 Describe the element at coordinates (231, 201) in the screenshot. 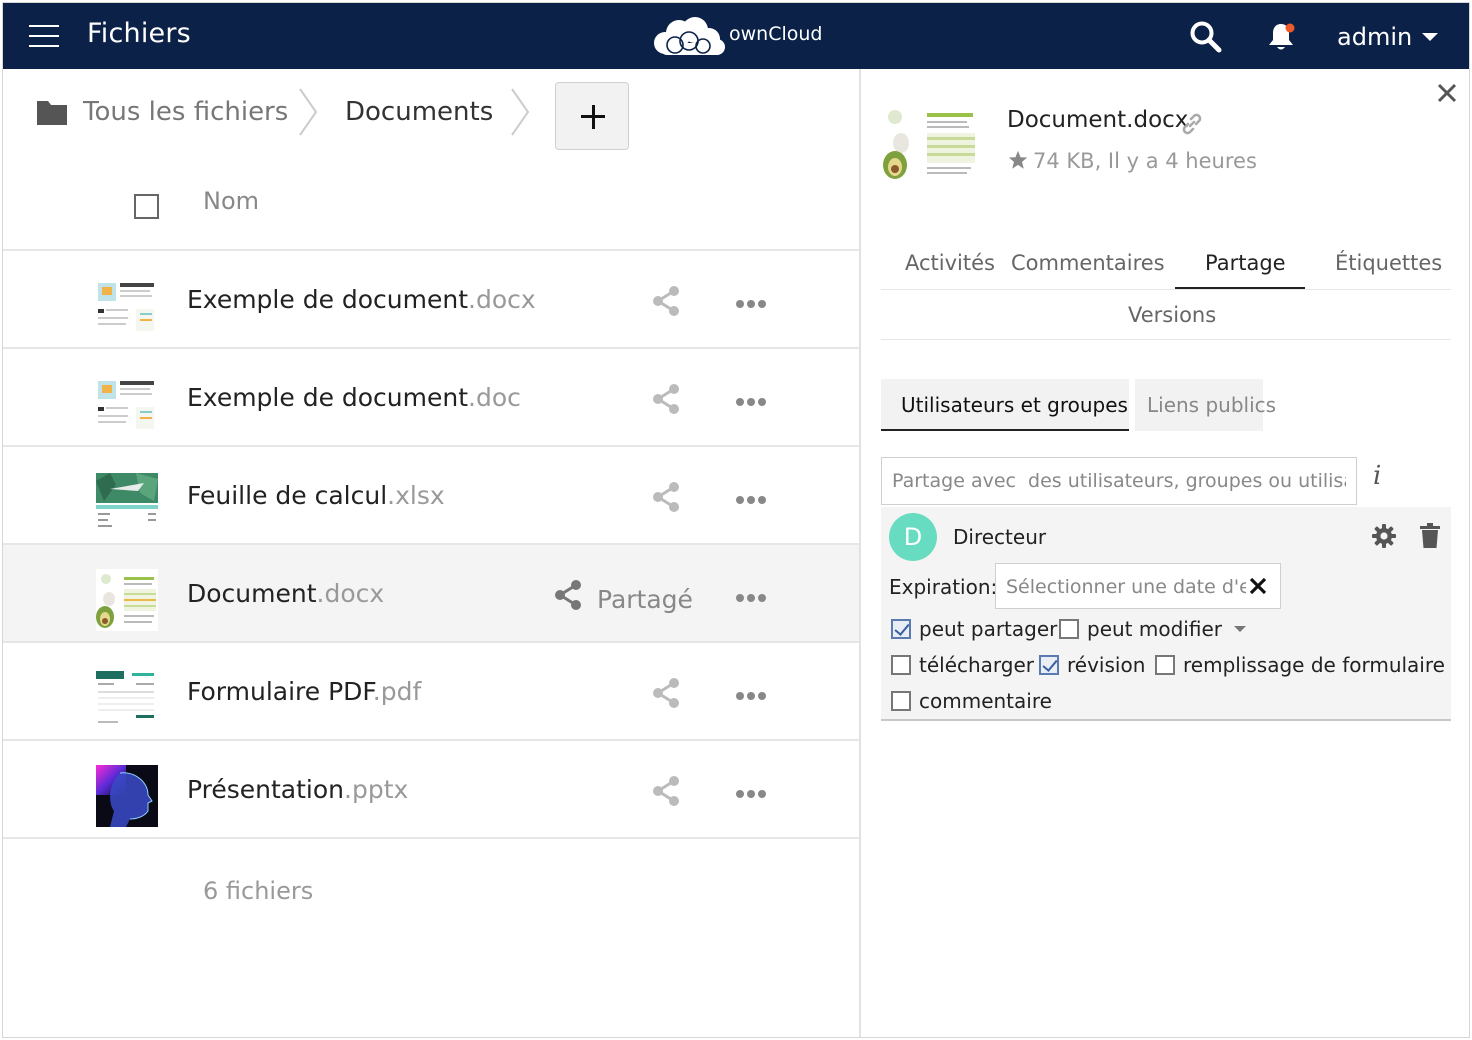

I see `column-name-header: Nom` at that location.